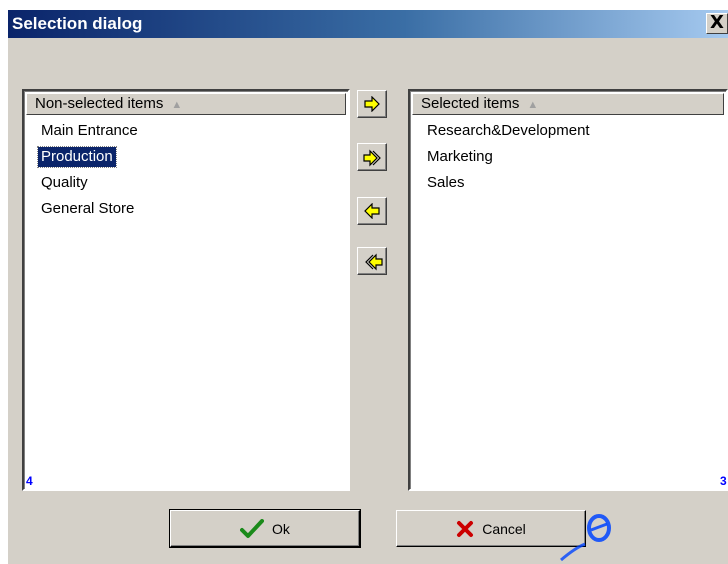 Image resolution: width=728 pixels, height=564 pixels. I want to click on cancel-x-icon, so click(465, 528).